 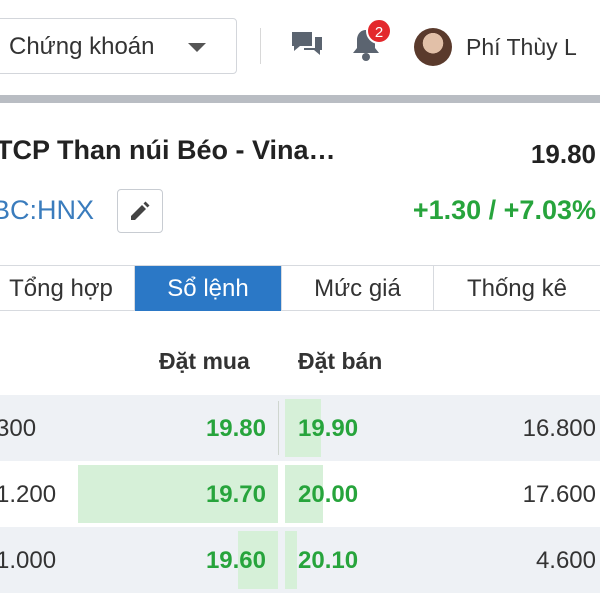 I want to click on sell-header: Đặt bán, so click(x=340, y=361).